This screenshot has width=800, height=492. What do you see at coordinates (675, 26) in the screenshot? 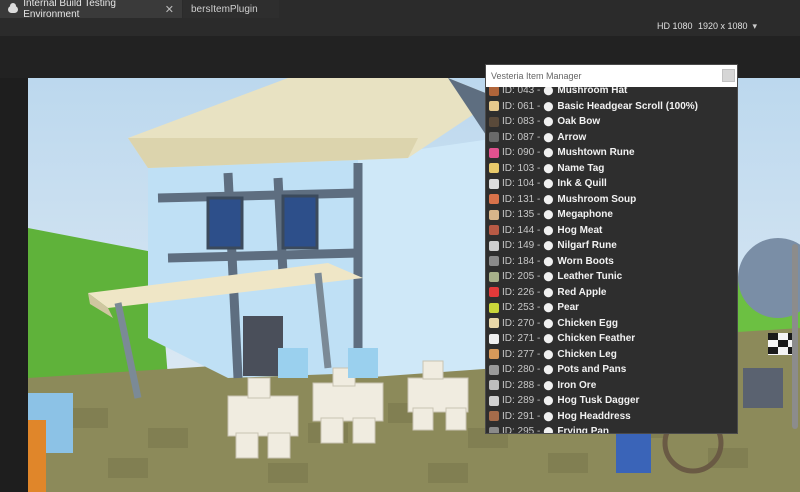
I see `resolution-preset: HD 1080` at bounding box center [675, 26].